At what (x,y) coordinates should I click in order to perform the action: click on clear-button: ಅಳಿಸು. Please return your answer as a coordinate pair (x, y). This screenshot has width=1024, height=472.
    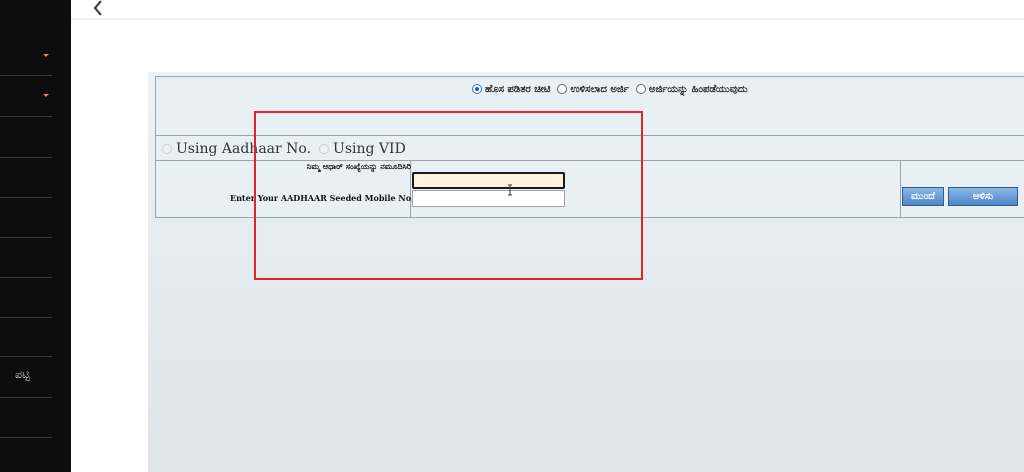
    Looking at the image, I should click on (983, 196).